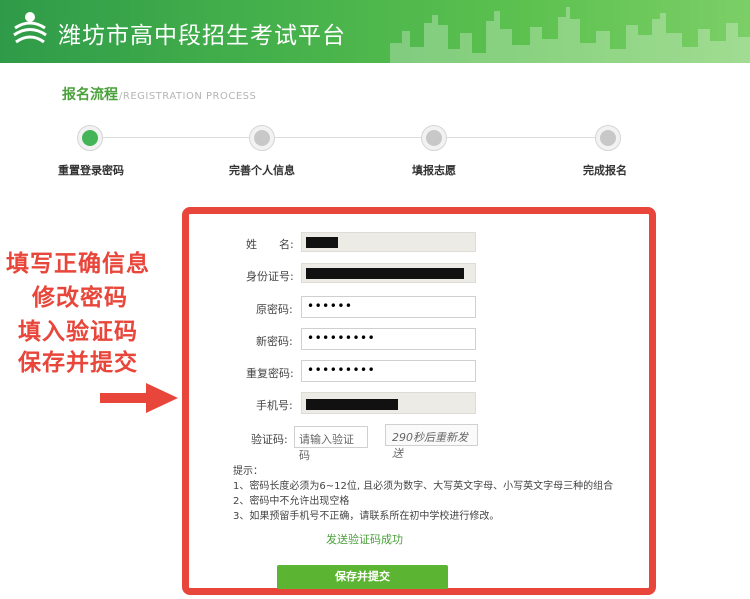  I want to click on process-title: 报名流程/REGISTRATION PROCESS, so click(159, 94).